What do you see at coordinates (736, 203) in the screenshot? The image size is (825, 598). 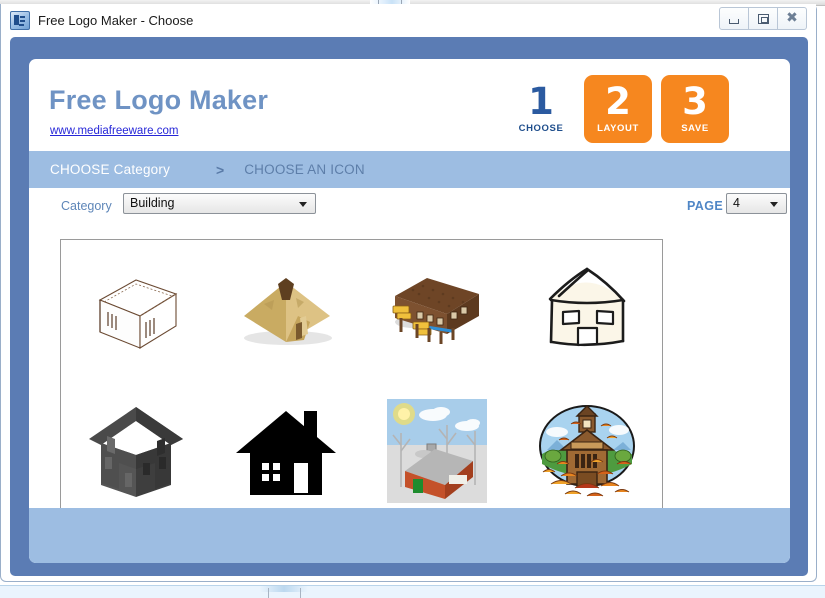 I see `page-select-value: 4` at bounding box center [736, 203].